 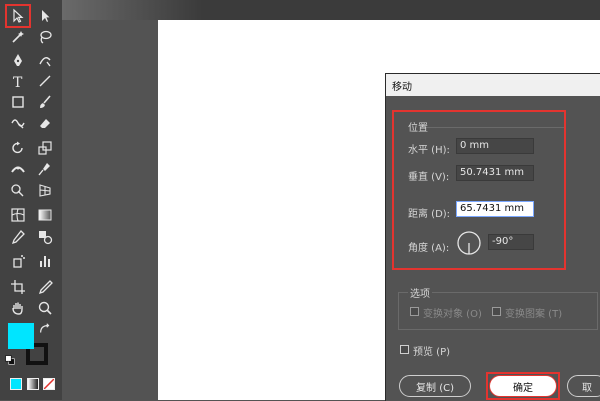 I want to click on dialog-title: 移动, so click(x=402, y=87).